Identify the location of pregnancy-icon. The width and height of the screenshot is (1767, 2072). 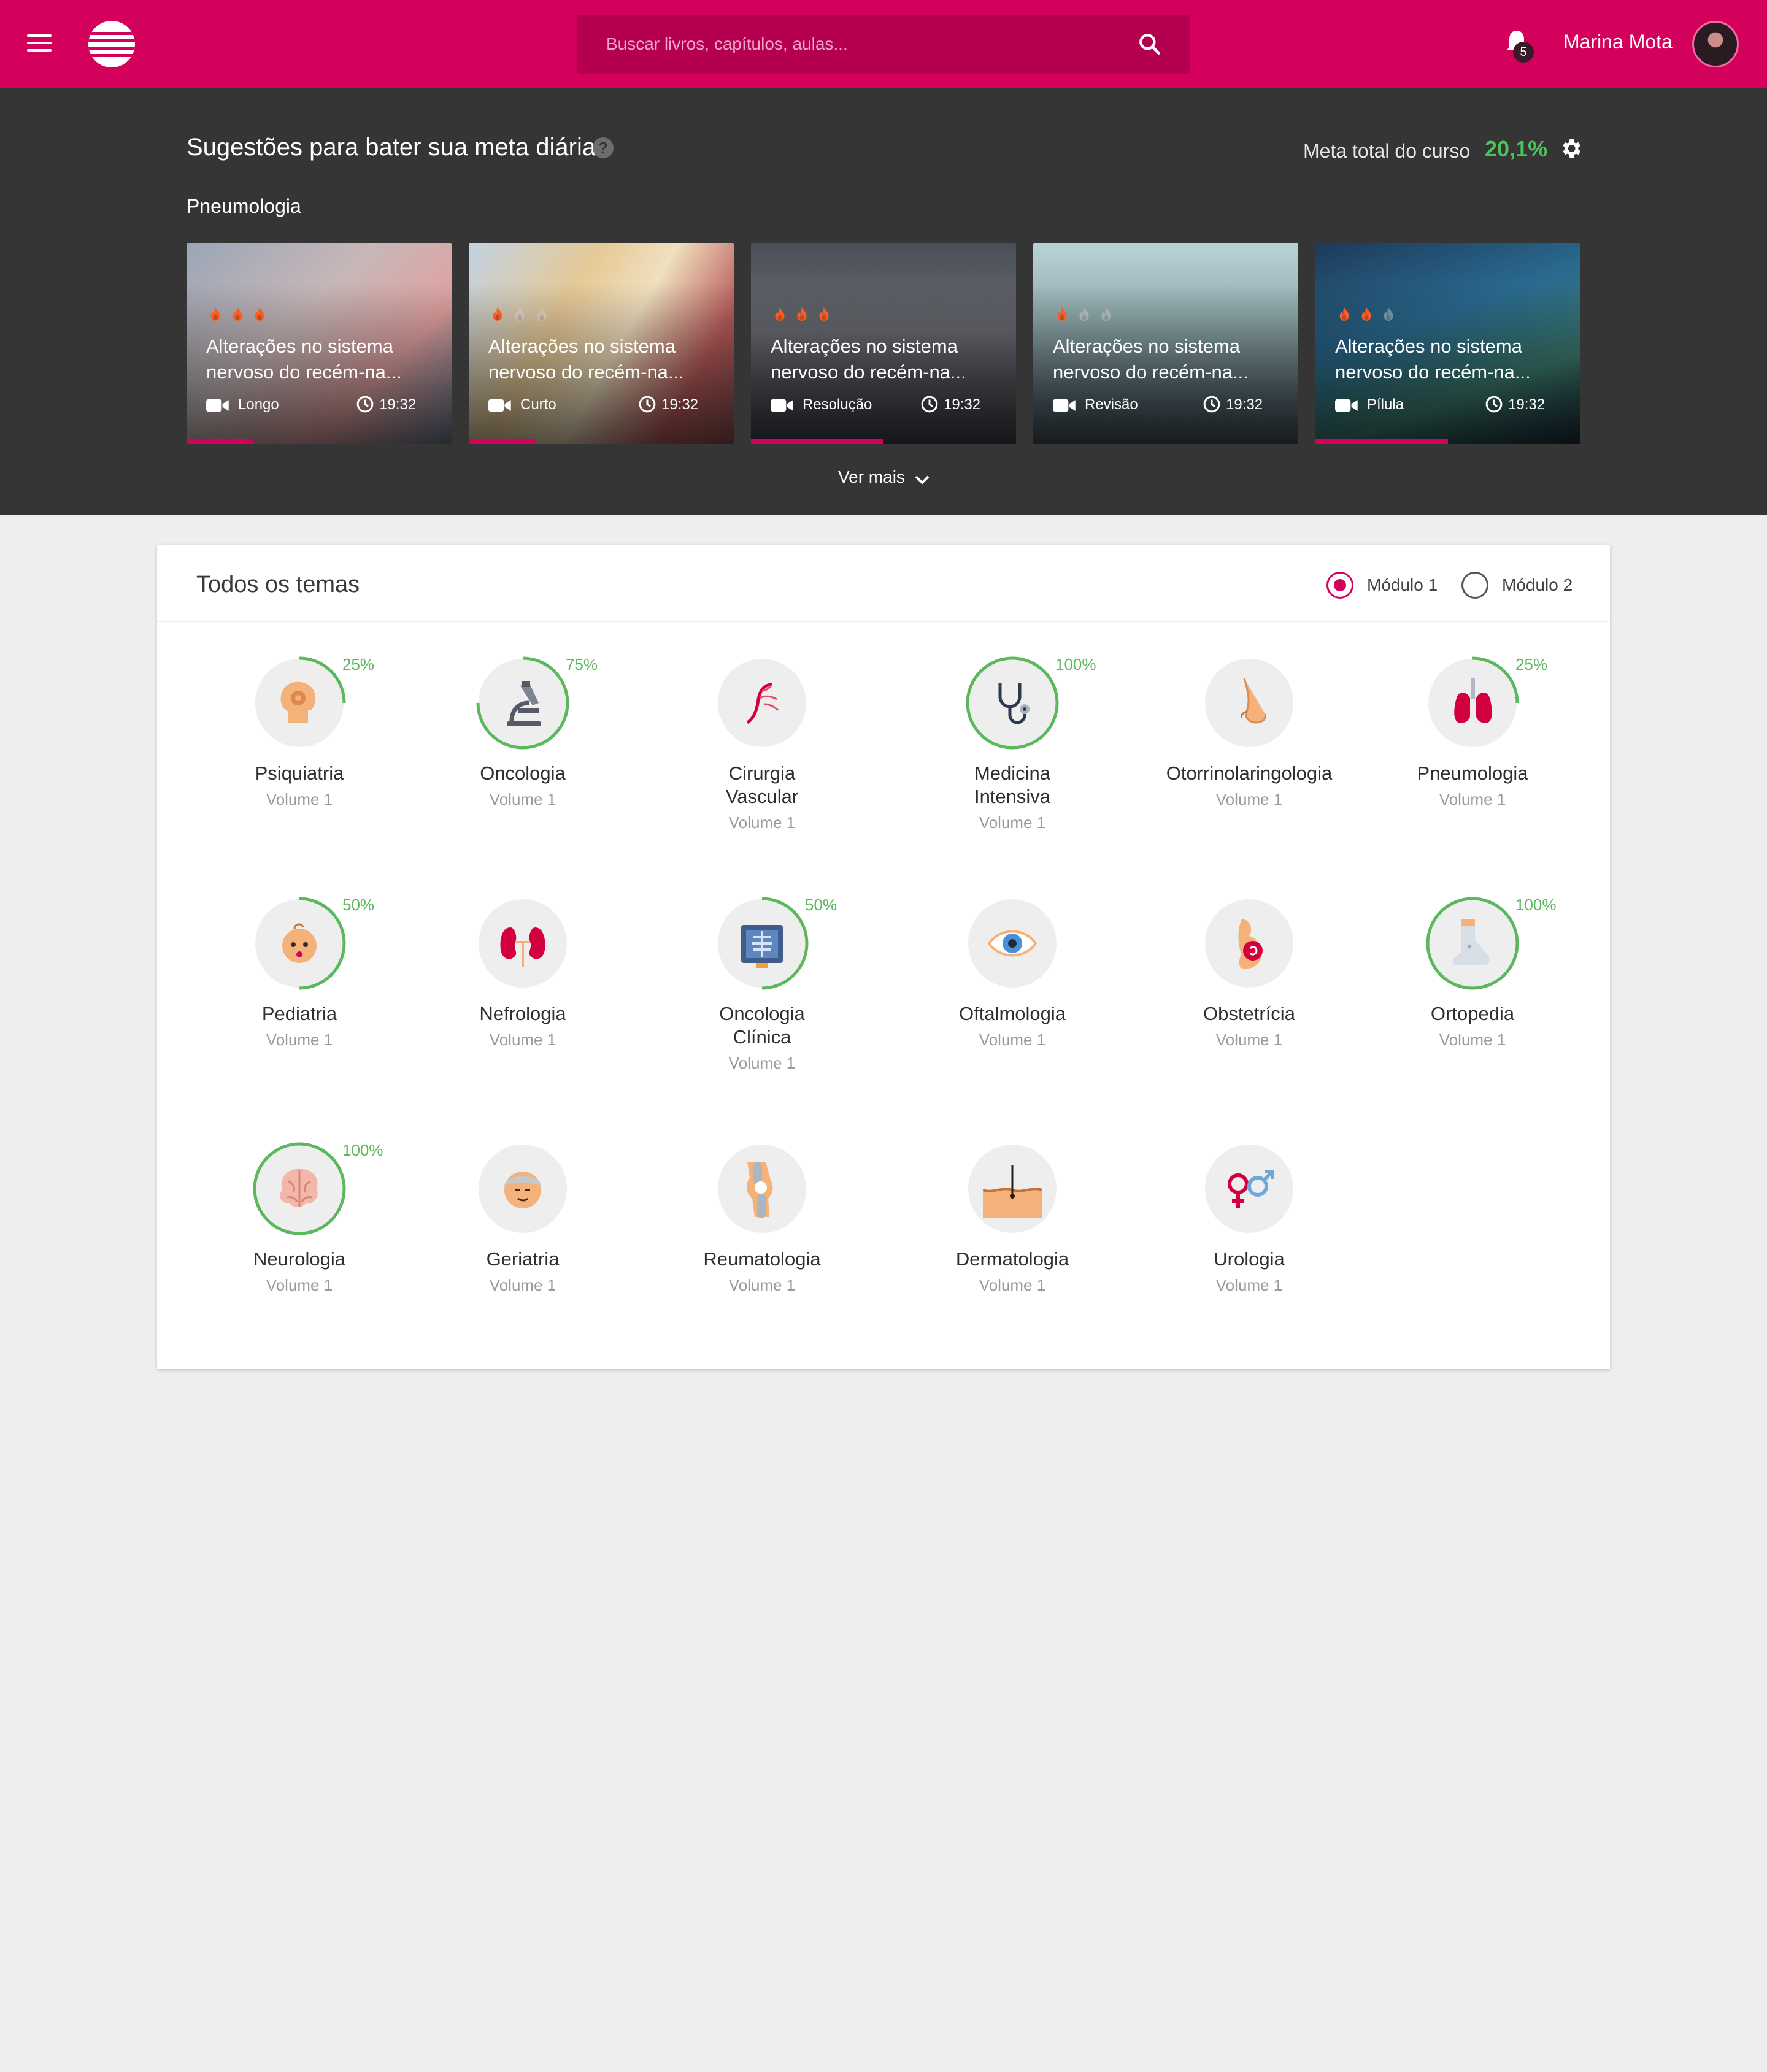
(1250, 944).